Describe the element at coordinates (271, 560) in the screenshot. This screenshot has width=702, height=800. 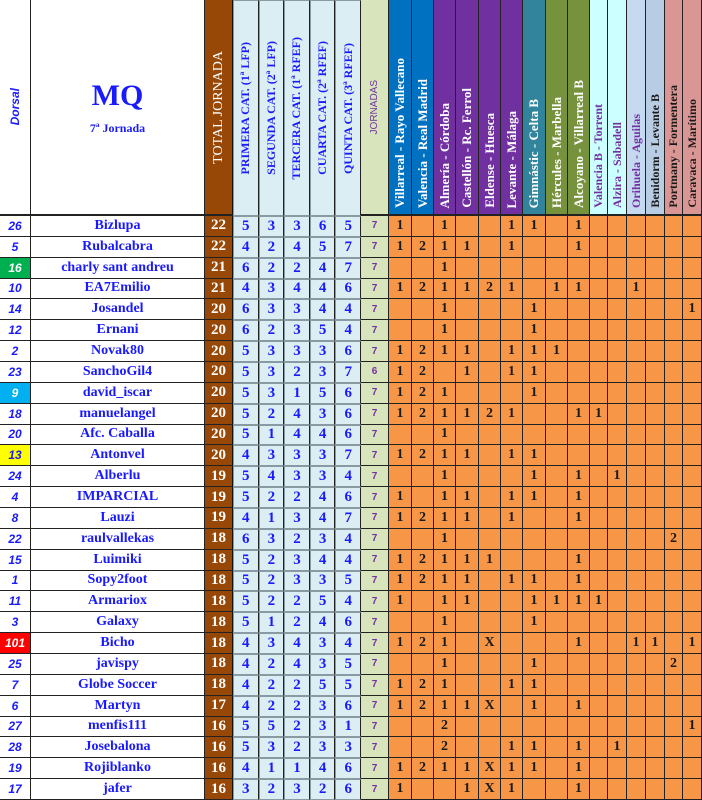
I see `category-points: 2` at that location.